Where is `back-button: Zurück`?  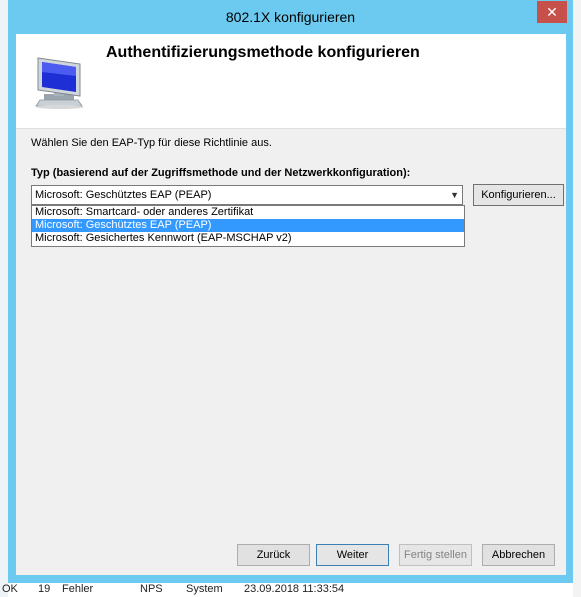
back-button: Zurück is located at coordinates (273, 555).